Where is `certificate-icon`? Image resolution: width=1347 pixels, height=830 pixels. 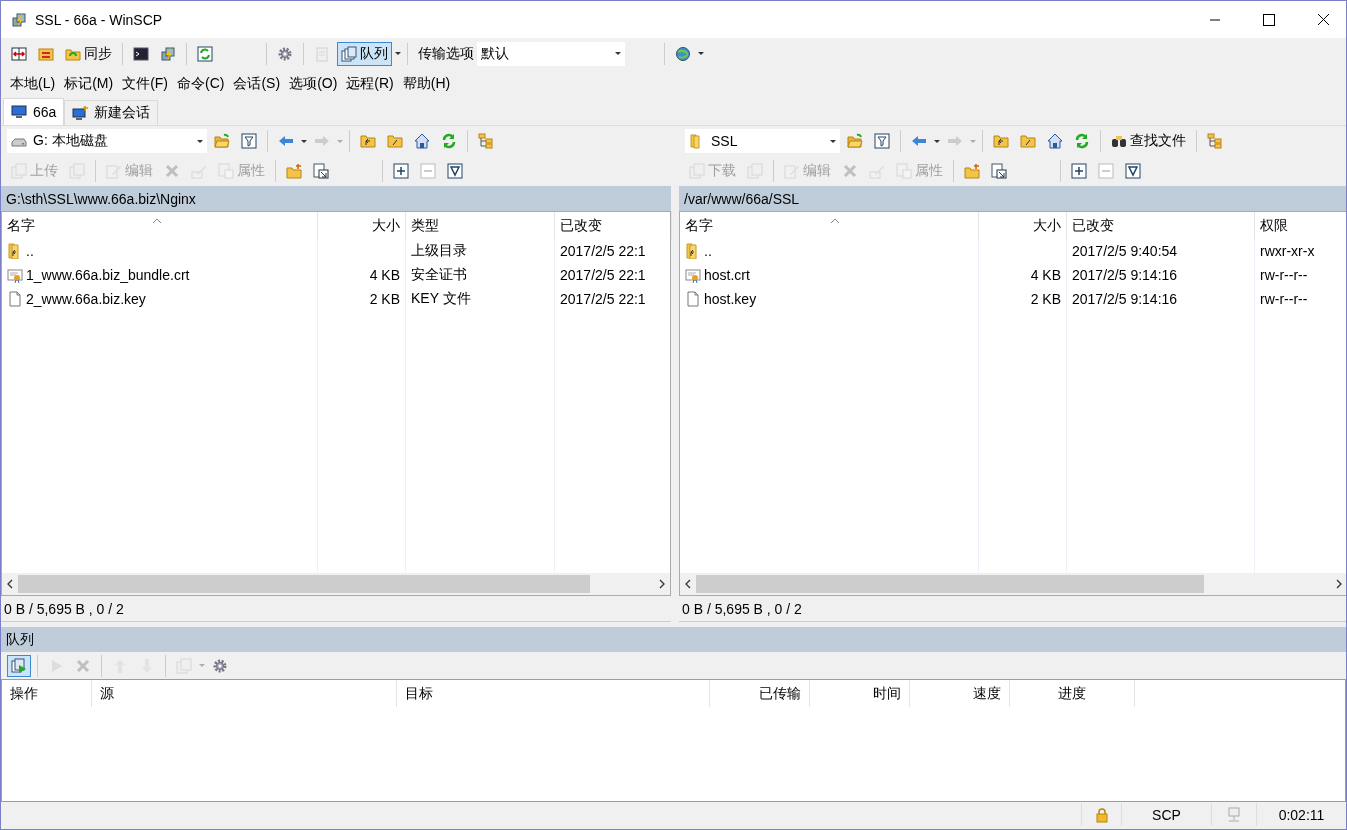
certificate-icon is located at coordinates (15, 275).